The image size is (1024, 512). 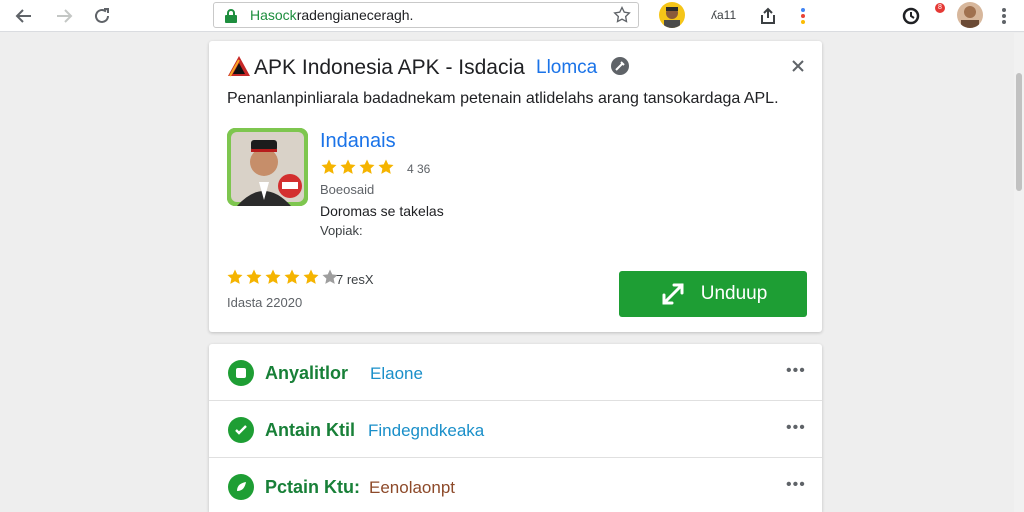 I want to click on scrollbar-thumb, so click(x=1019, y=132).